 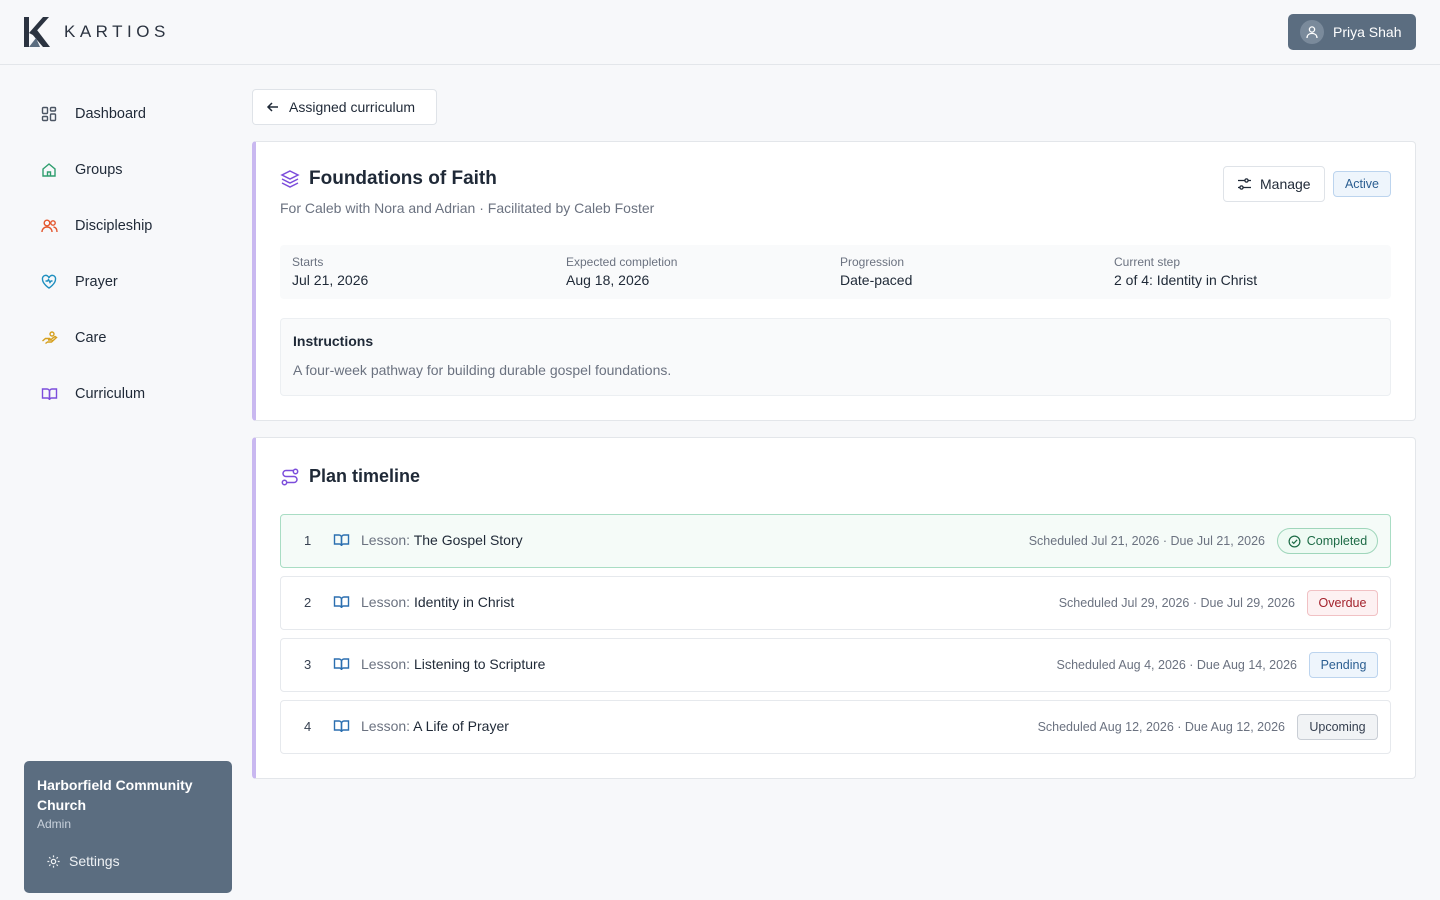 I want to click on step-number: 3, so click(x=308, y=664).